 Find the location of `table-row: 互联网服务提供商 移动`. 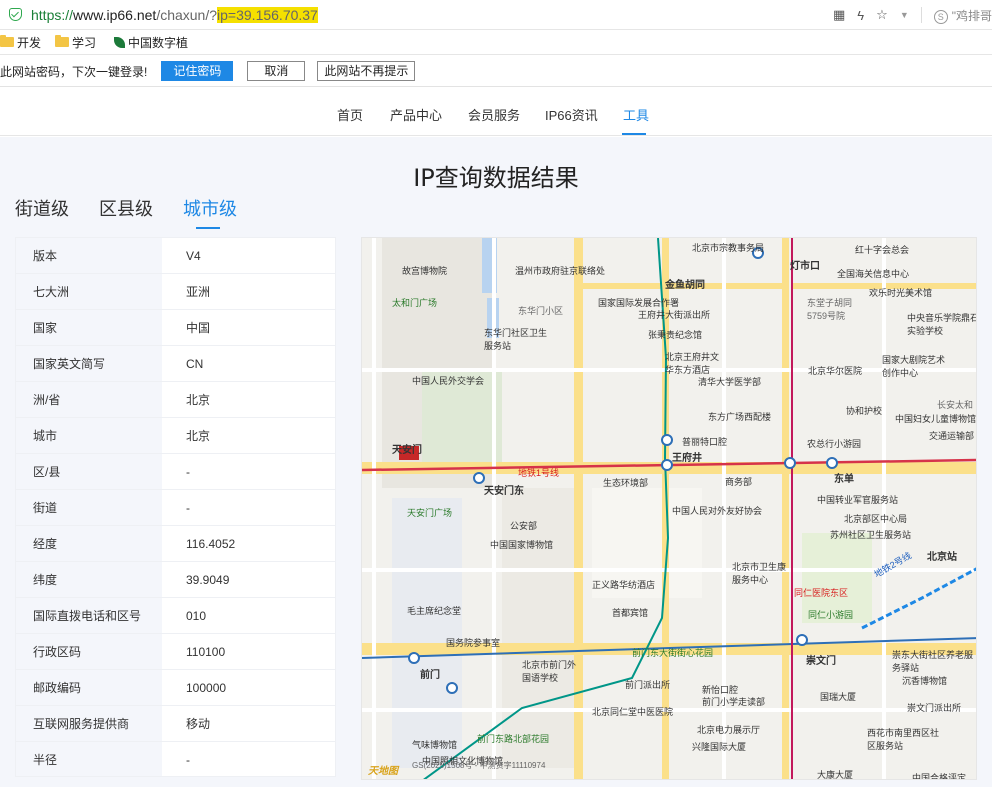

table-row: 互联网服务提供商 移动 is located at coordinates (175, 724).